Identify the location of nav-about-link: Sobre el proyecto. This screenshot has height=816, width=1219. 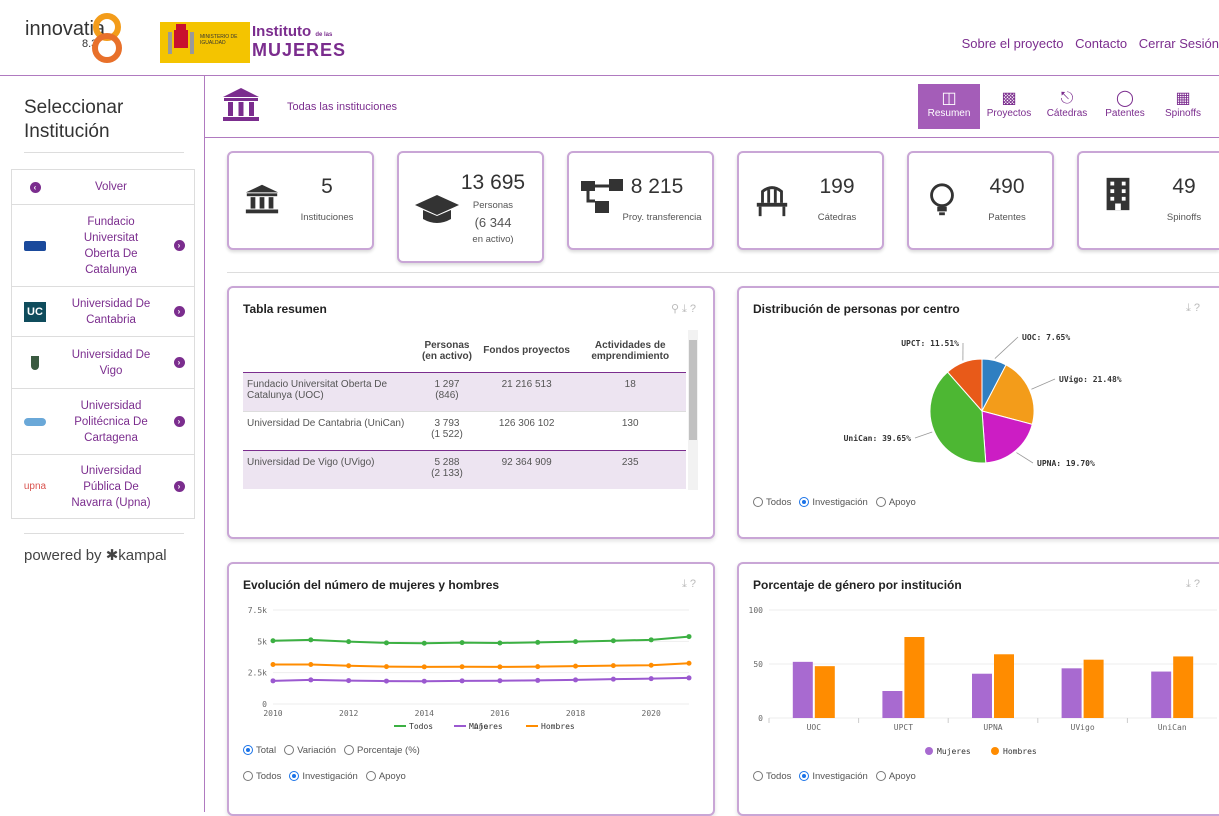
(1013, 43).